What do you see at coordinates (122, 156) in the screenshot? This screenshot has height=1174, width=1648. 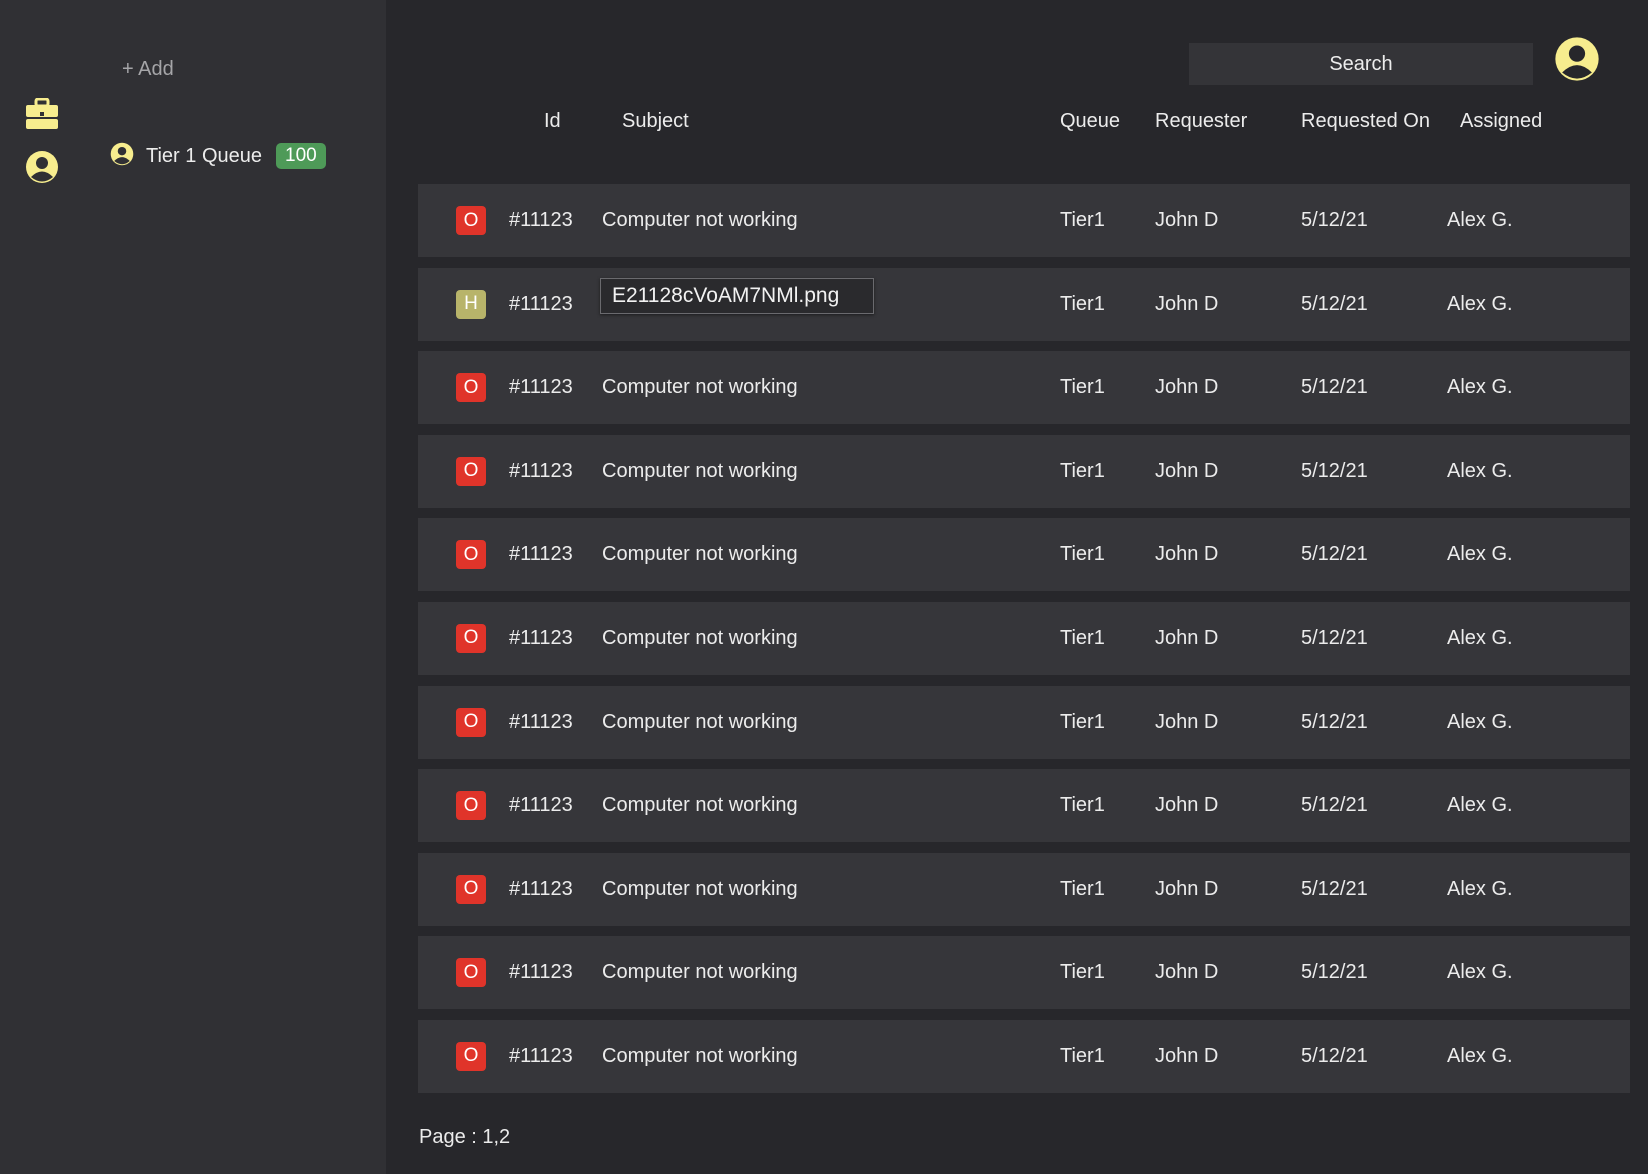 I see `user-circle-icon` at bounding box center [122, 156].